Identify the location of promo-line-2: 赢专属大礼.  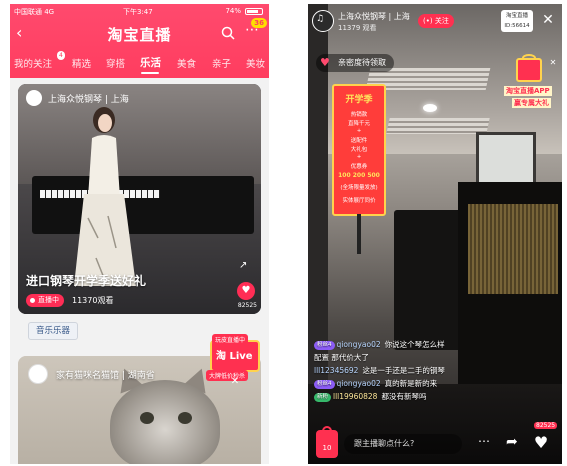
(531, 103).